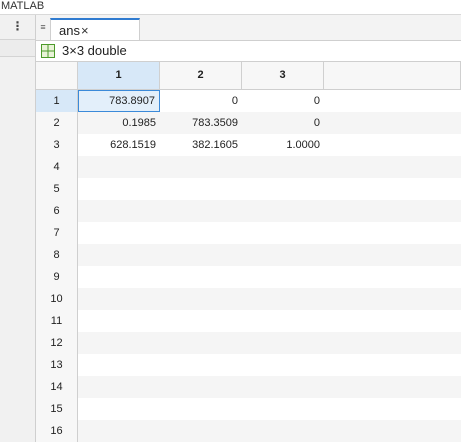 Image resolution: width=461 pixels, height=442 pixels. I want to click on row-header: 3, so click(57, 145).